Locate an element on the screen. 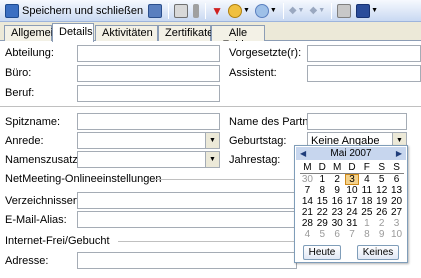 The width and height of the screenshot is (421, 278). attach-button is located at coordinates (196, 11).